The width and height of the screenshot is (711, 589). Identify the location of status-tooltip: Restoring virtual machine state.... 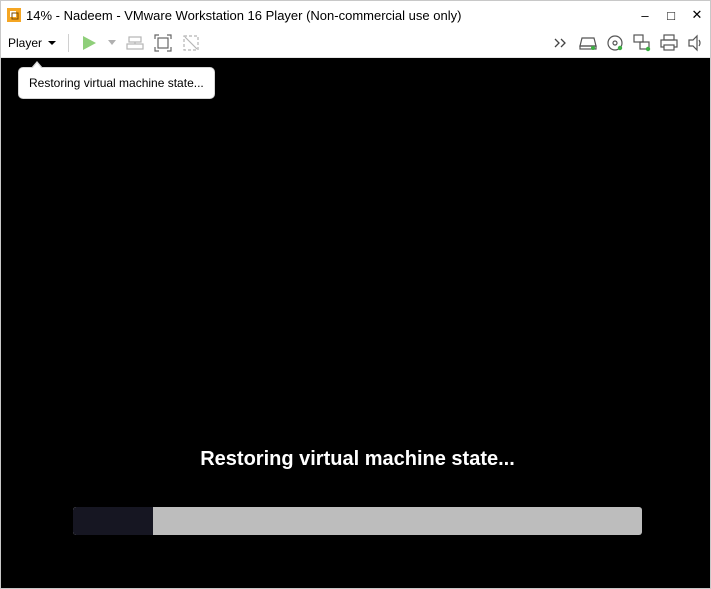
(116, 80).